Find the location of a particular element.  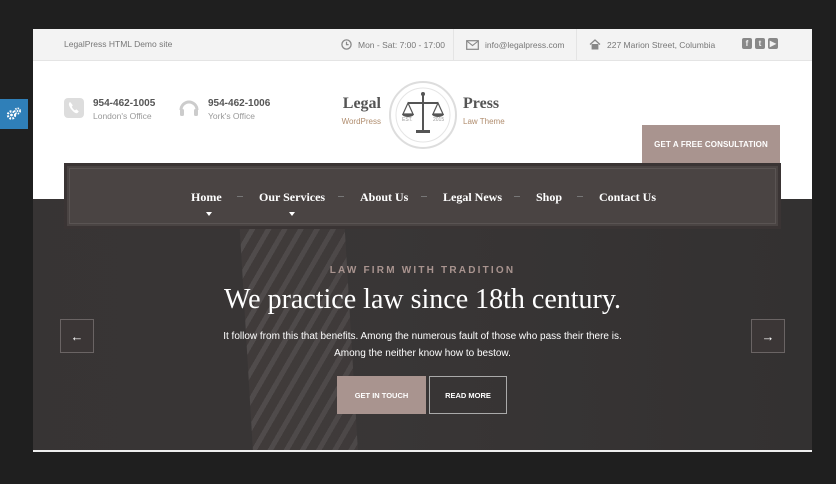

nav-item-about-us: About Us is located at coordinates (384, 197).